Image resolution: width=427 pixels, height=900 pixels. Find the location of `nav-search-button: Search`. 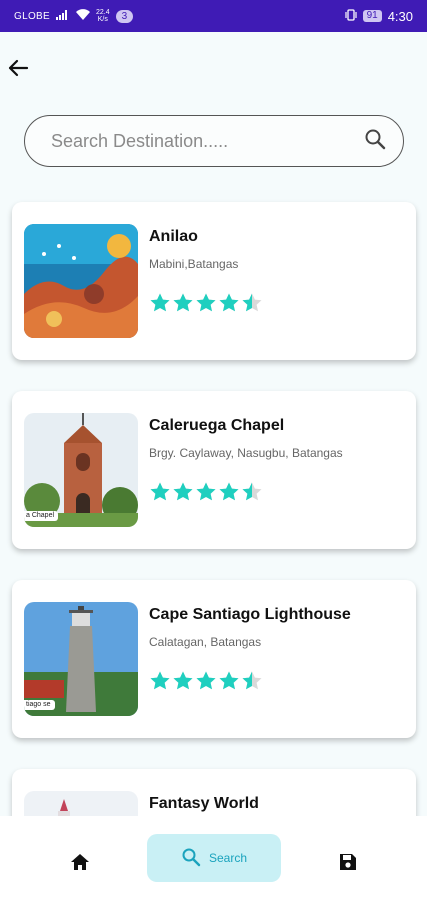

nav-search-button: Search is located at coordinates (214, 858).